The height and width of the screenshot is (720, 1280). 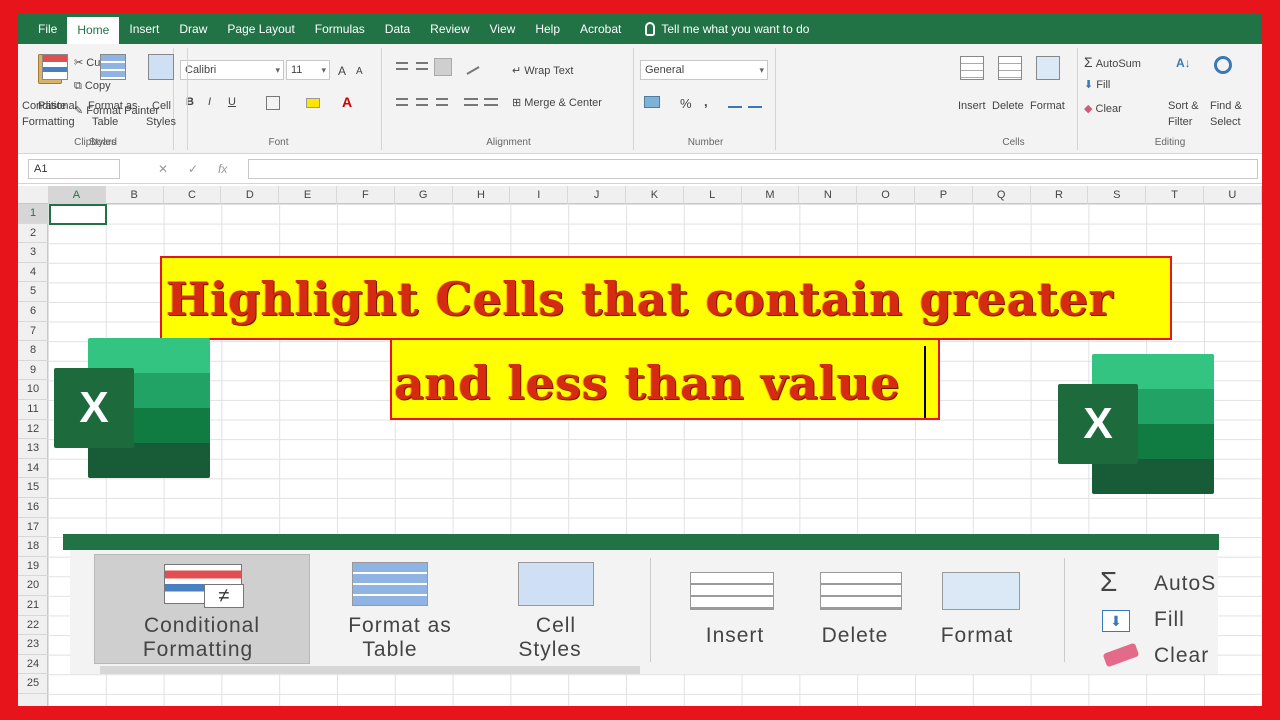 I want to click on zoom-format-as-table-button: Format as, so click(x=400, y=626).